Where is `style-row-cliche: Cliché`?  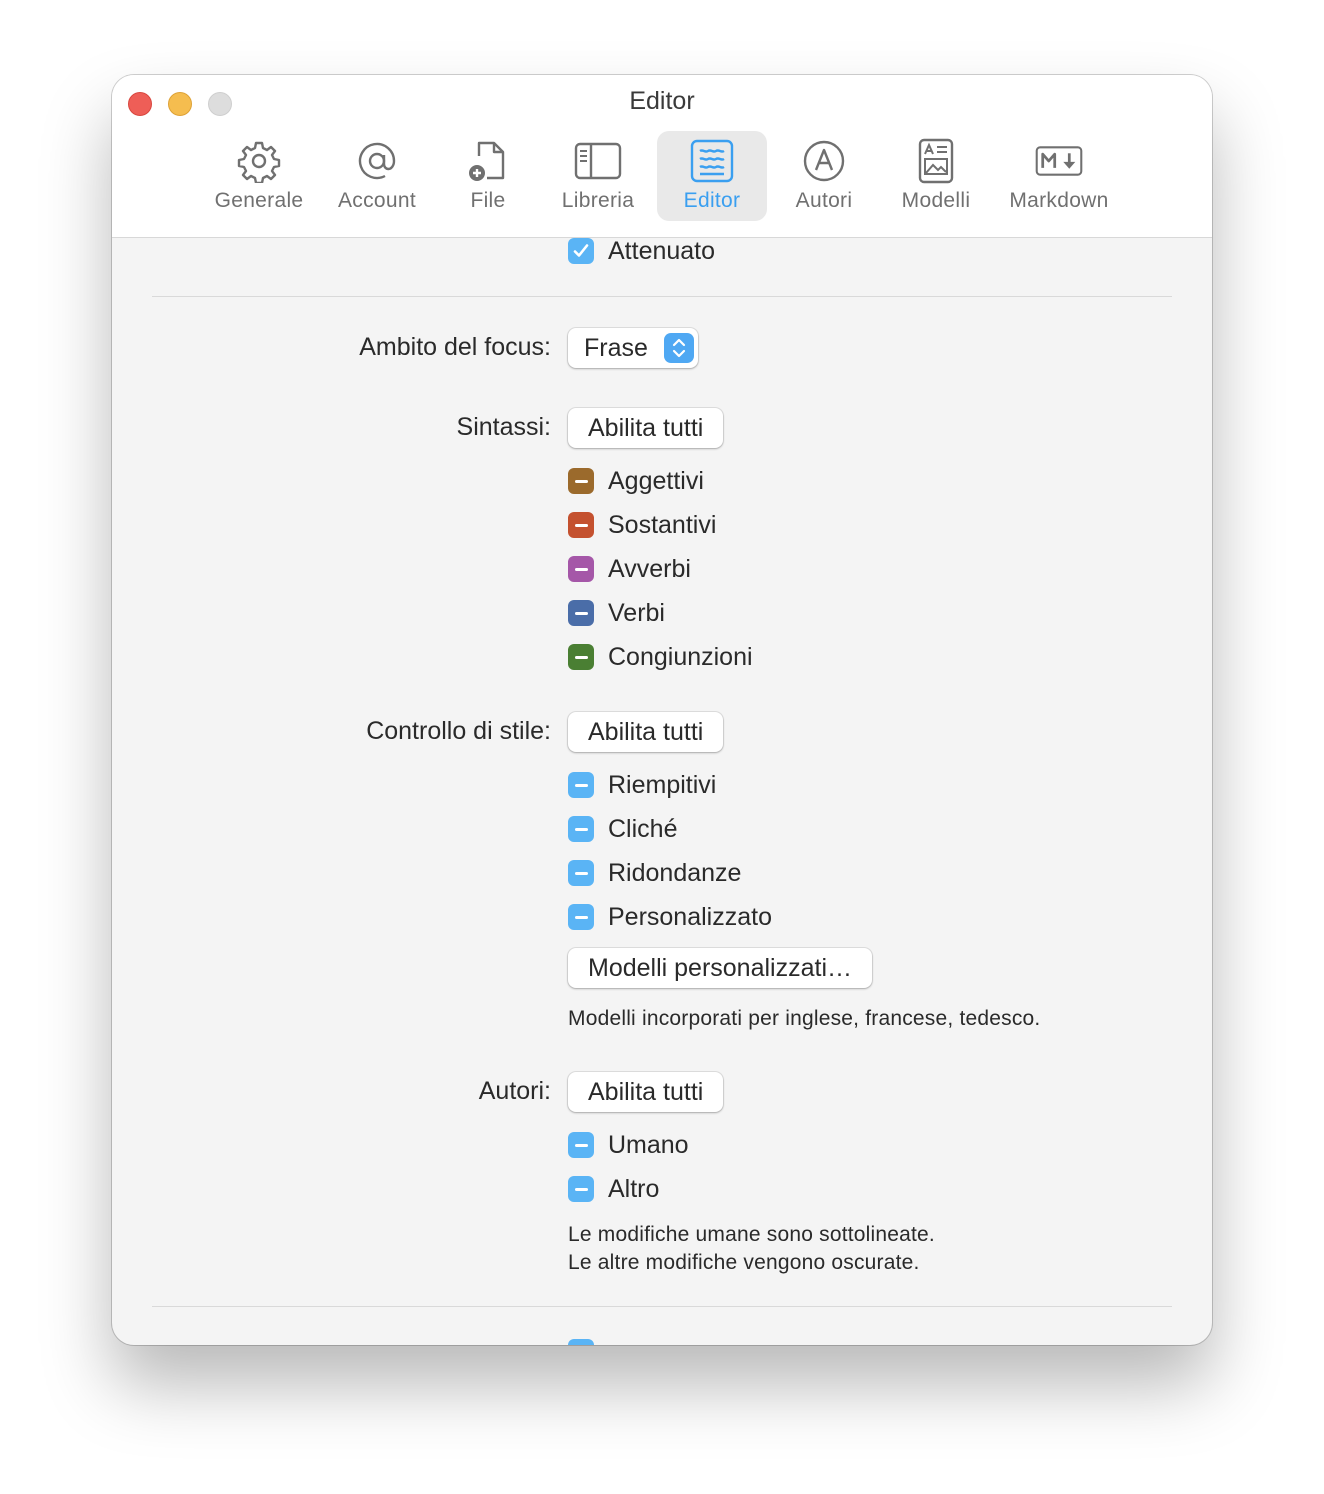
style-row-cliche: Cliché is located at coordinates (622, 829).